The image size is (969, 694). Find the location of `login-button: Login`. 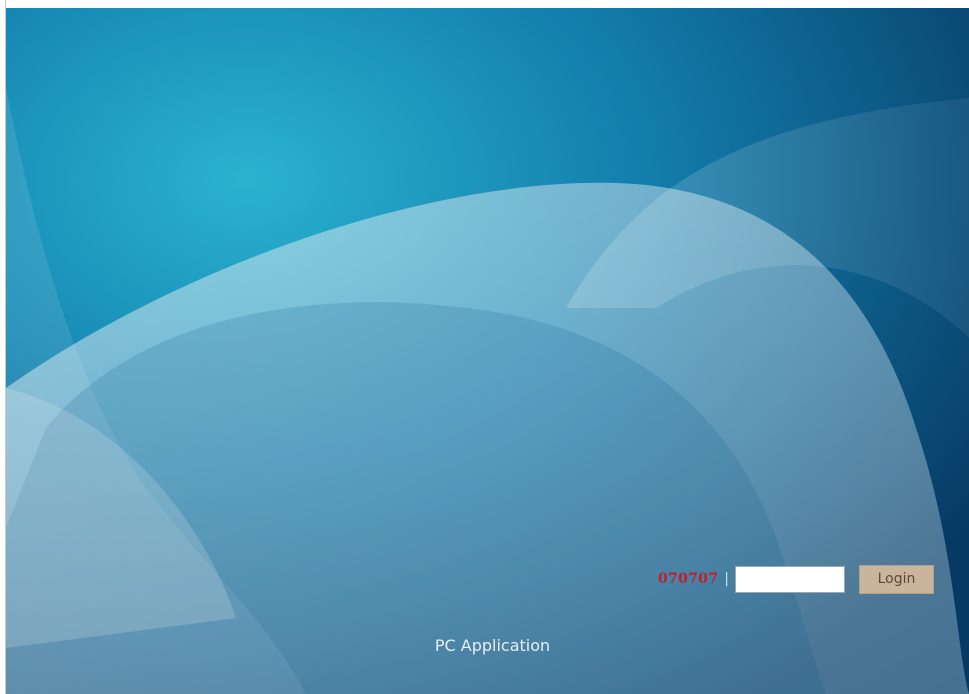

login-button: Login is located at coordinates (896, 579).